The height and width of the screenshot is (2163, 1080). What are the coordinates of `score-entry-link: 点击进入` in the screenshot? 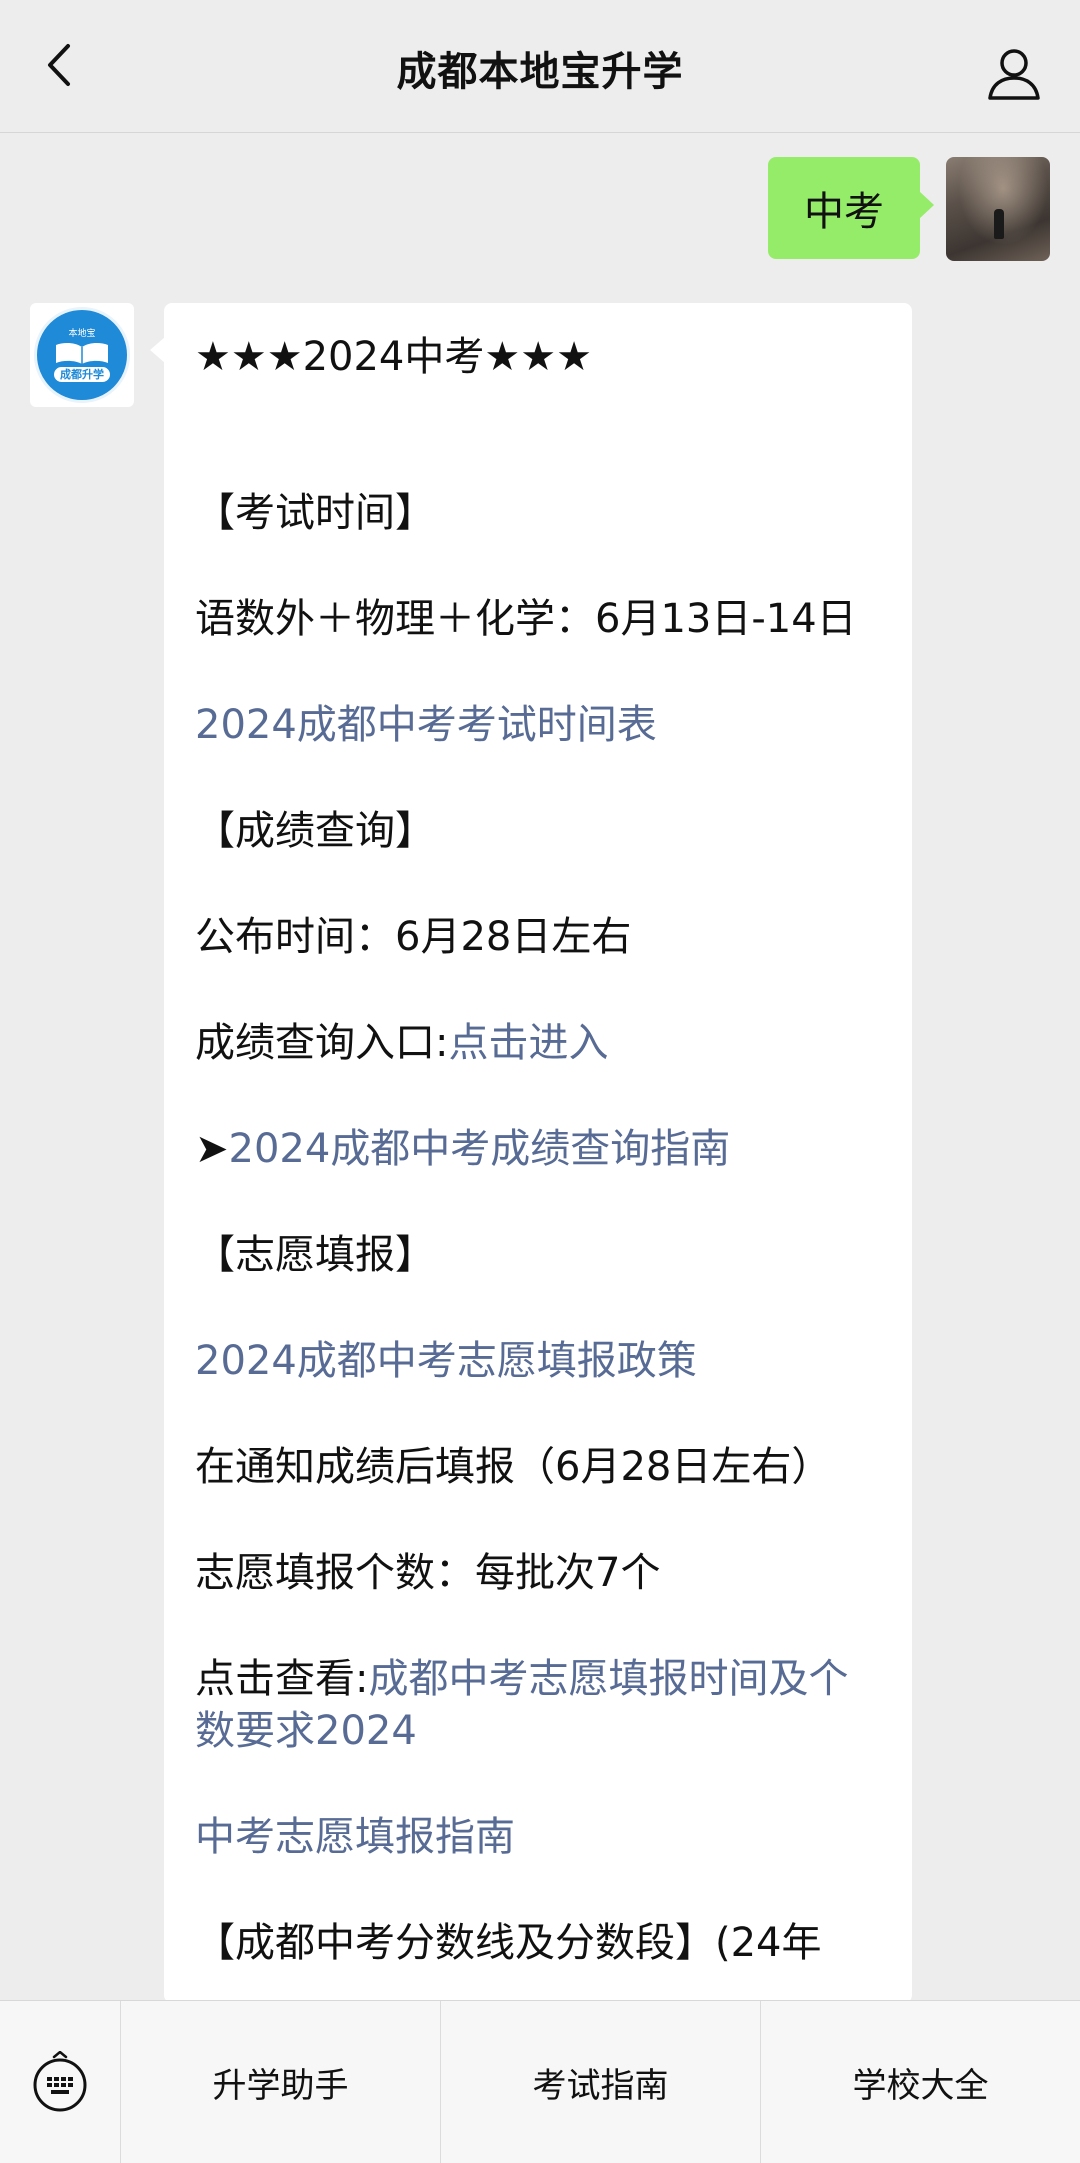 It's located at (528, 1043).